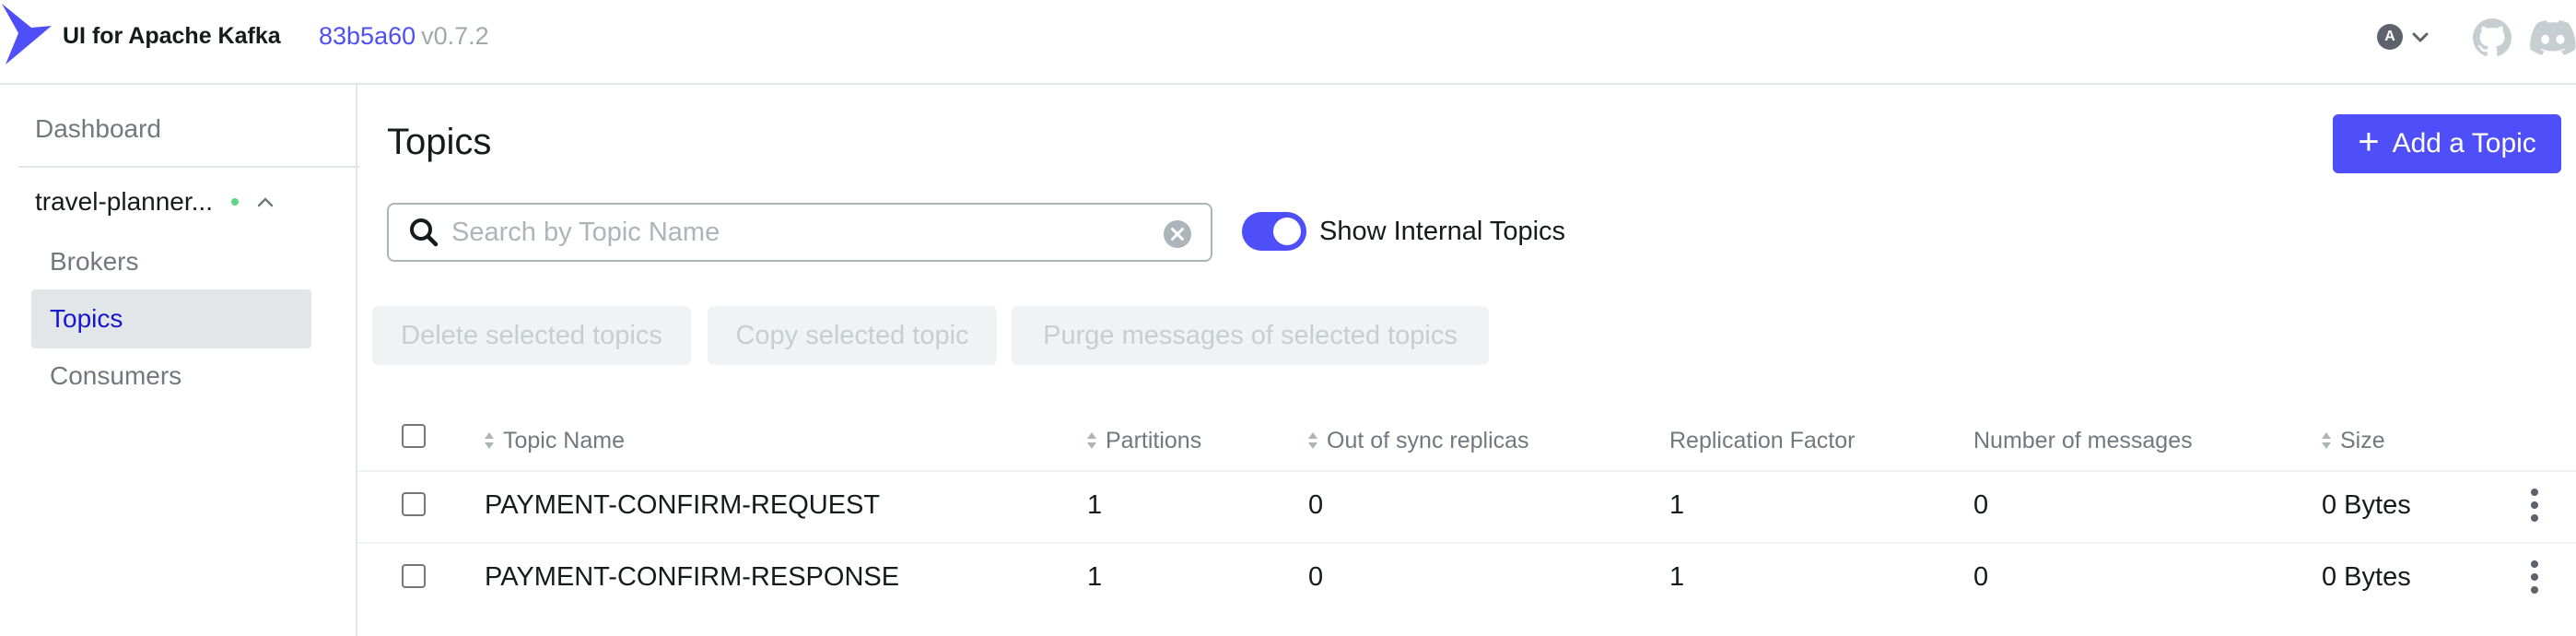 This screenshot has width=2576, height=636. Describe the element at coordinates (2390, 37) in the screenshot. I see `avatar: A` at that location.